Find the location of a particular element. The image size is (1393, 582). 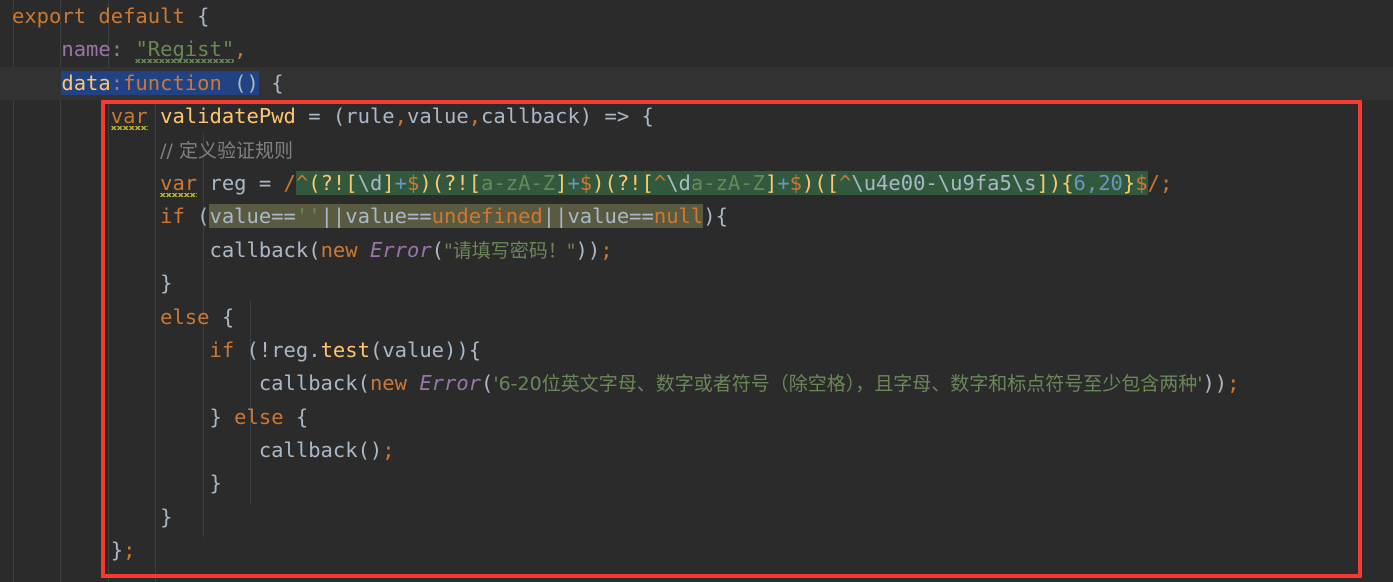

token-regex-brace-close: } is located at coordinates (1129, 182).